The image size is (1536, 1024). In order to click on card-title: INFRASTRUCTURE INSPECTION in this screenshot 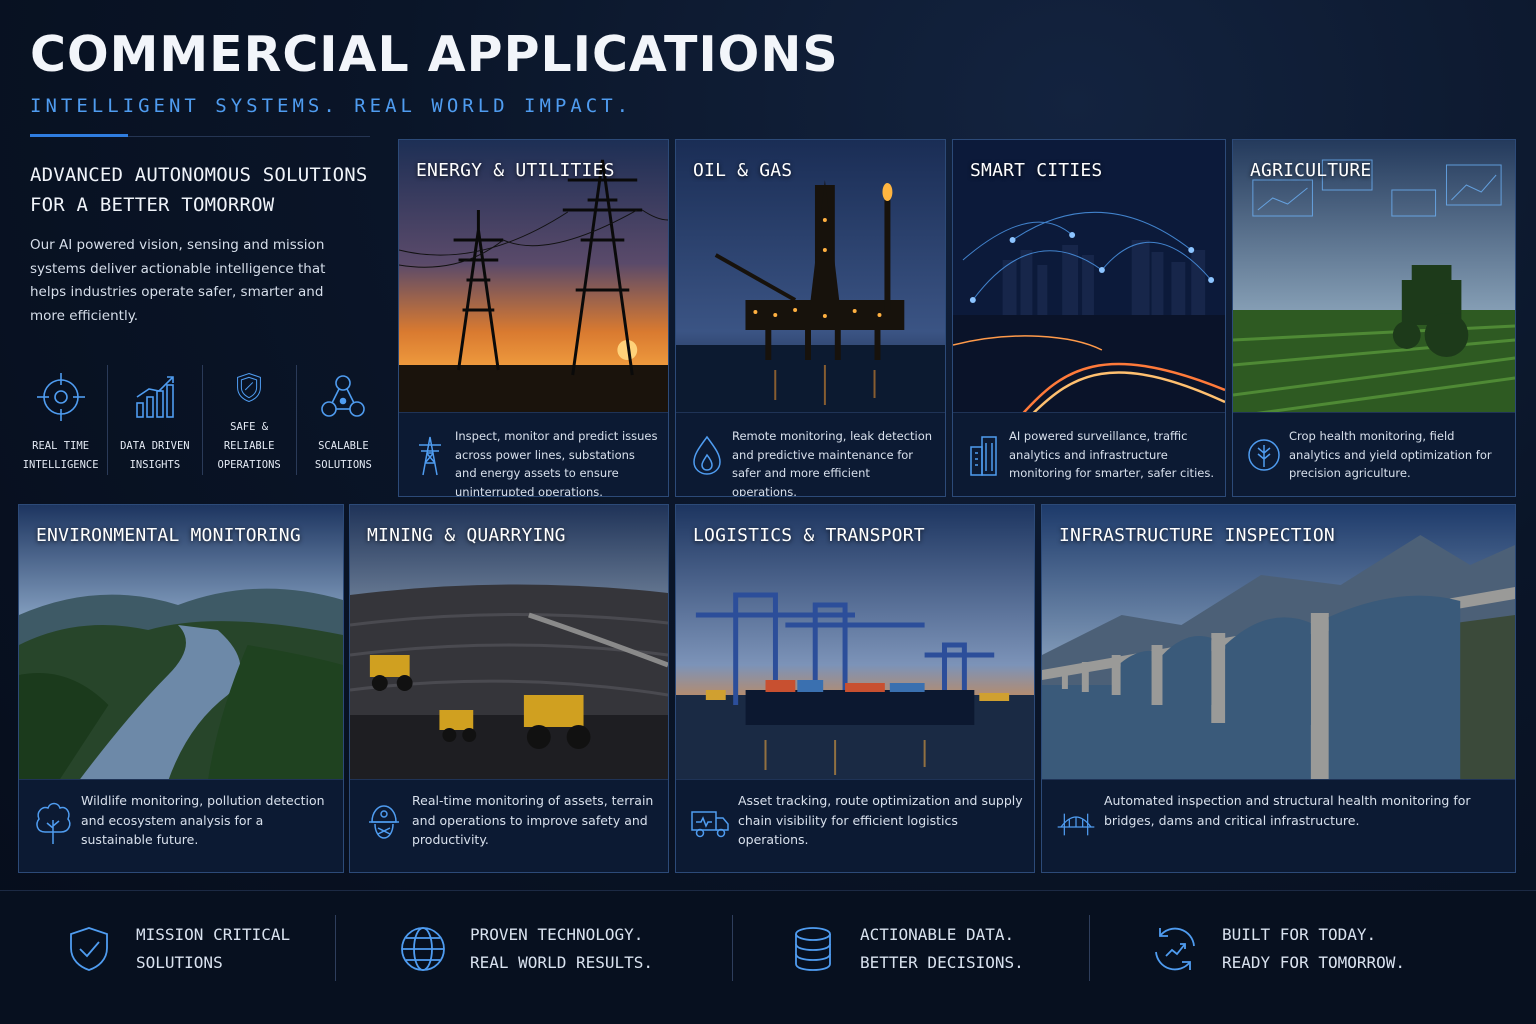, I will do `click(1197, 535)`.